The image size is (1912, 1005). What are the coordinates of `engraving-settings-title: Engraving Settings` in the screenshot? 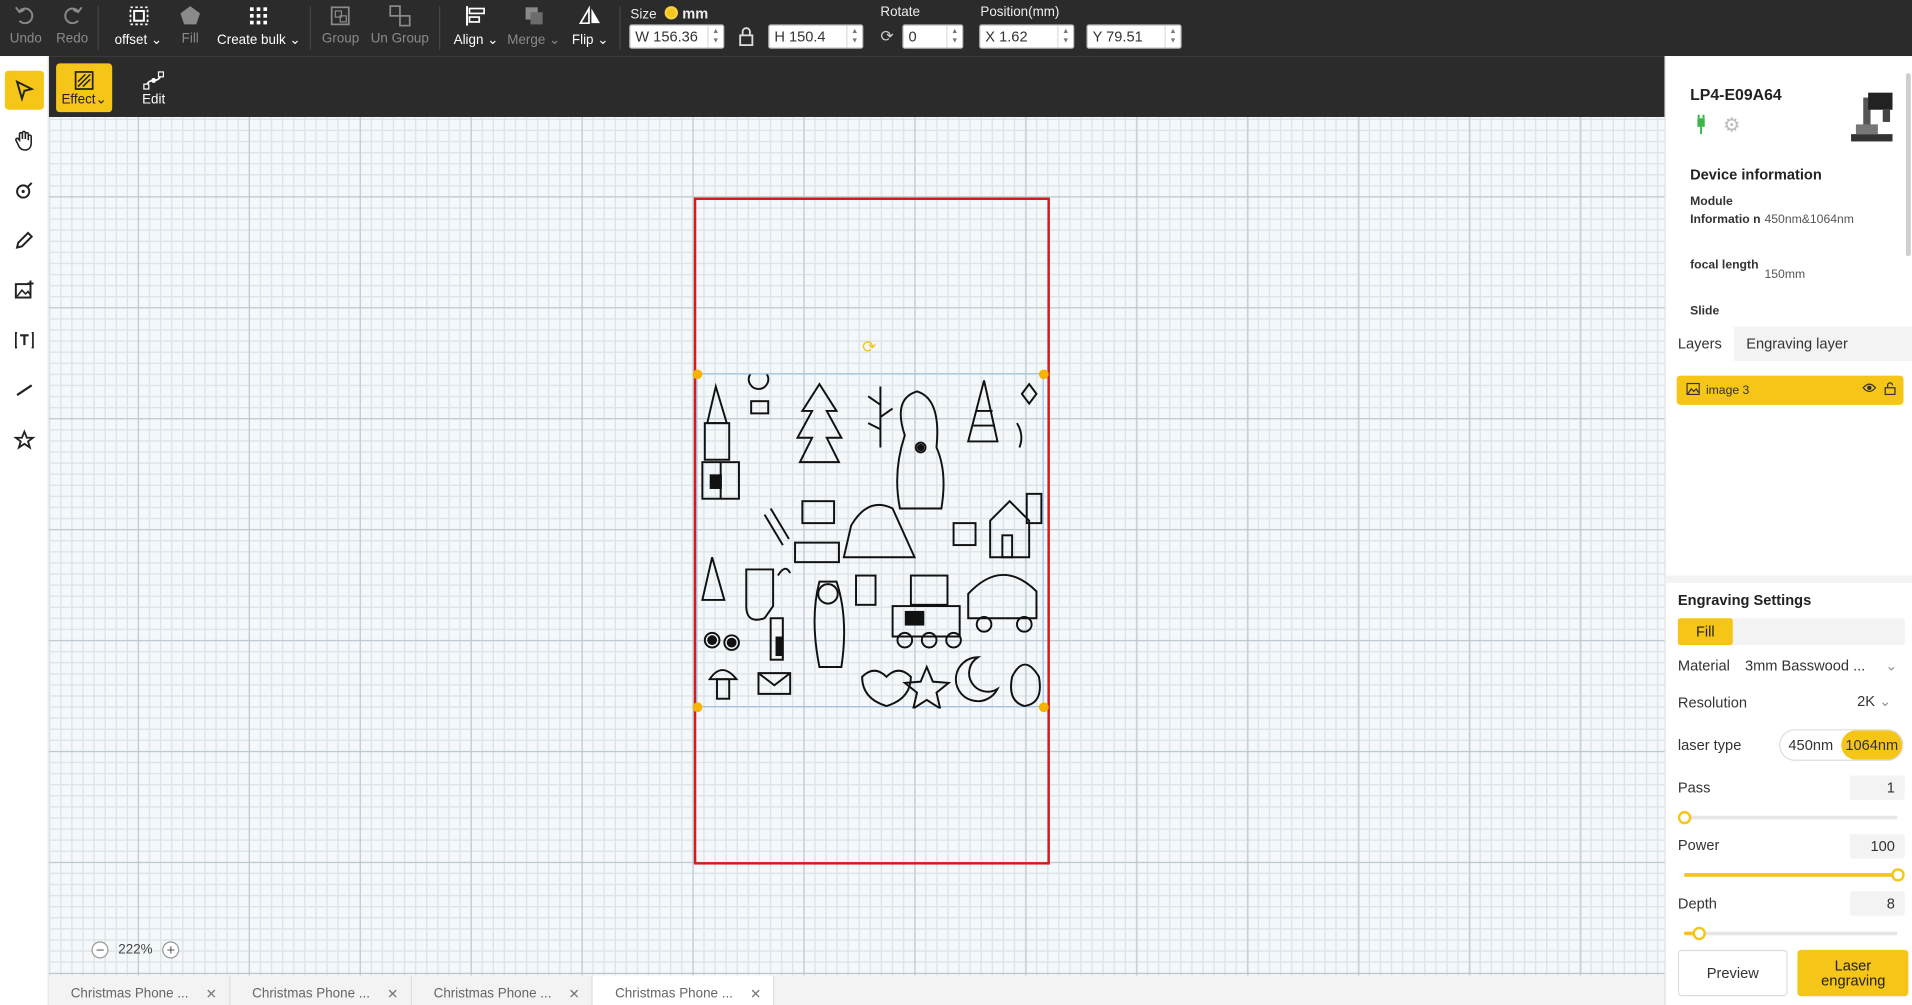 It's located at (1744, 600).